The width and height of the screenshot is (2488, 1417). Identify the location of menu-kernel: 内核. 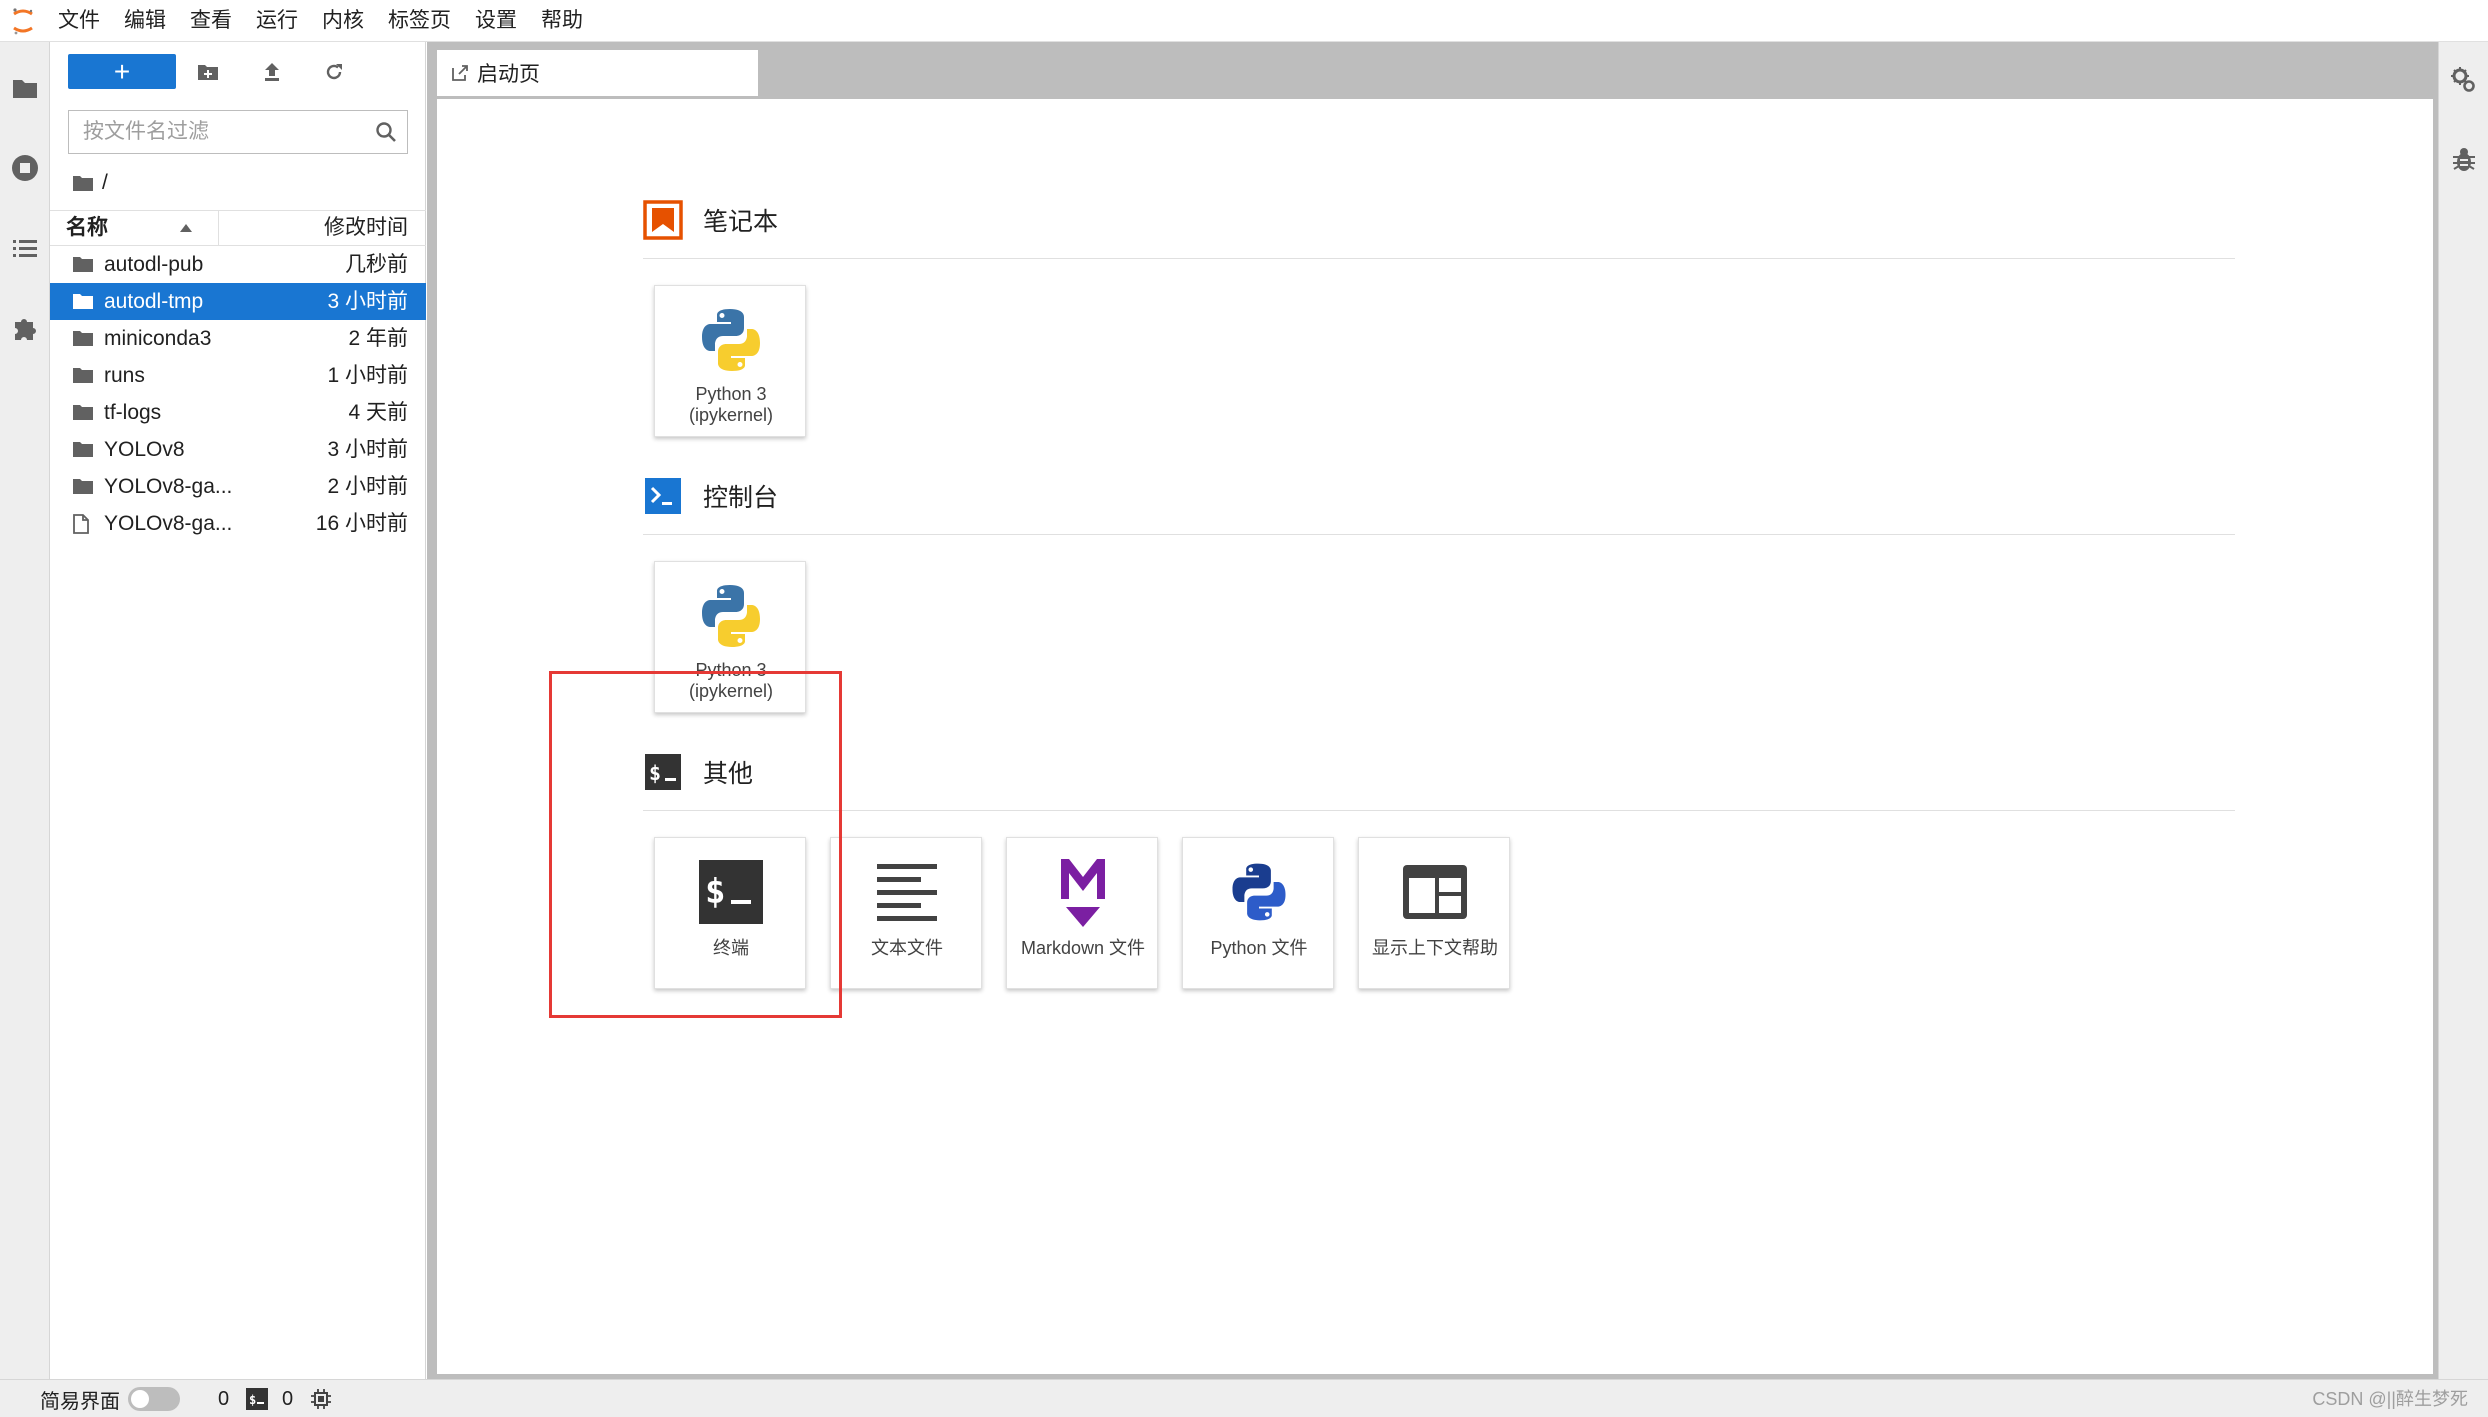
(343, 21).